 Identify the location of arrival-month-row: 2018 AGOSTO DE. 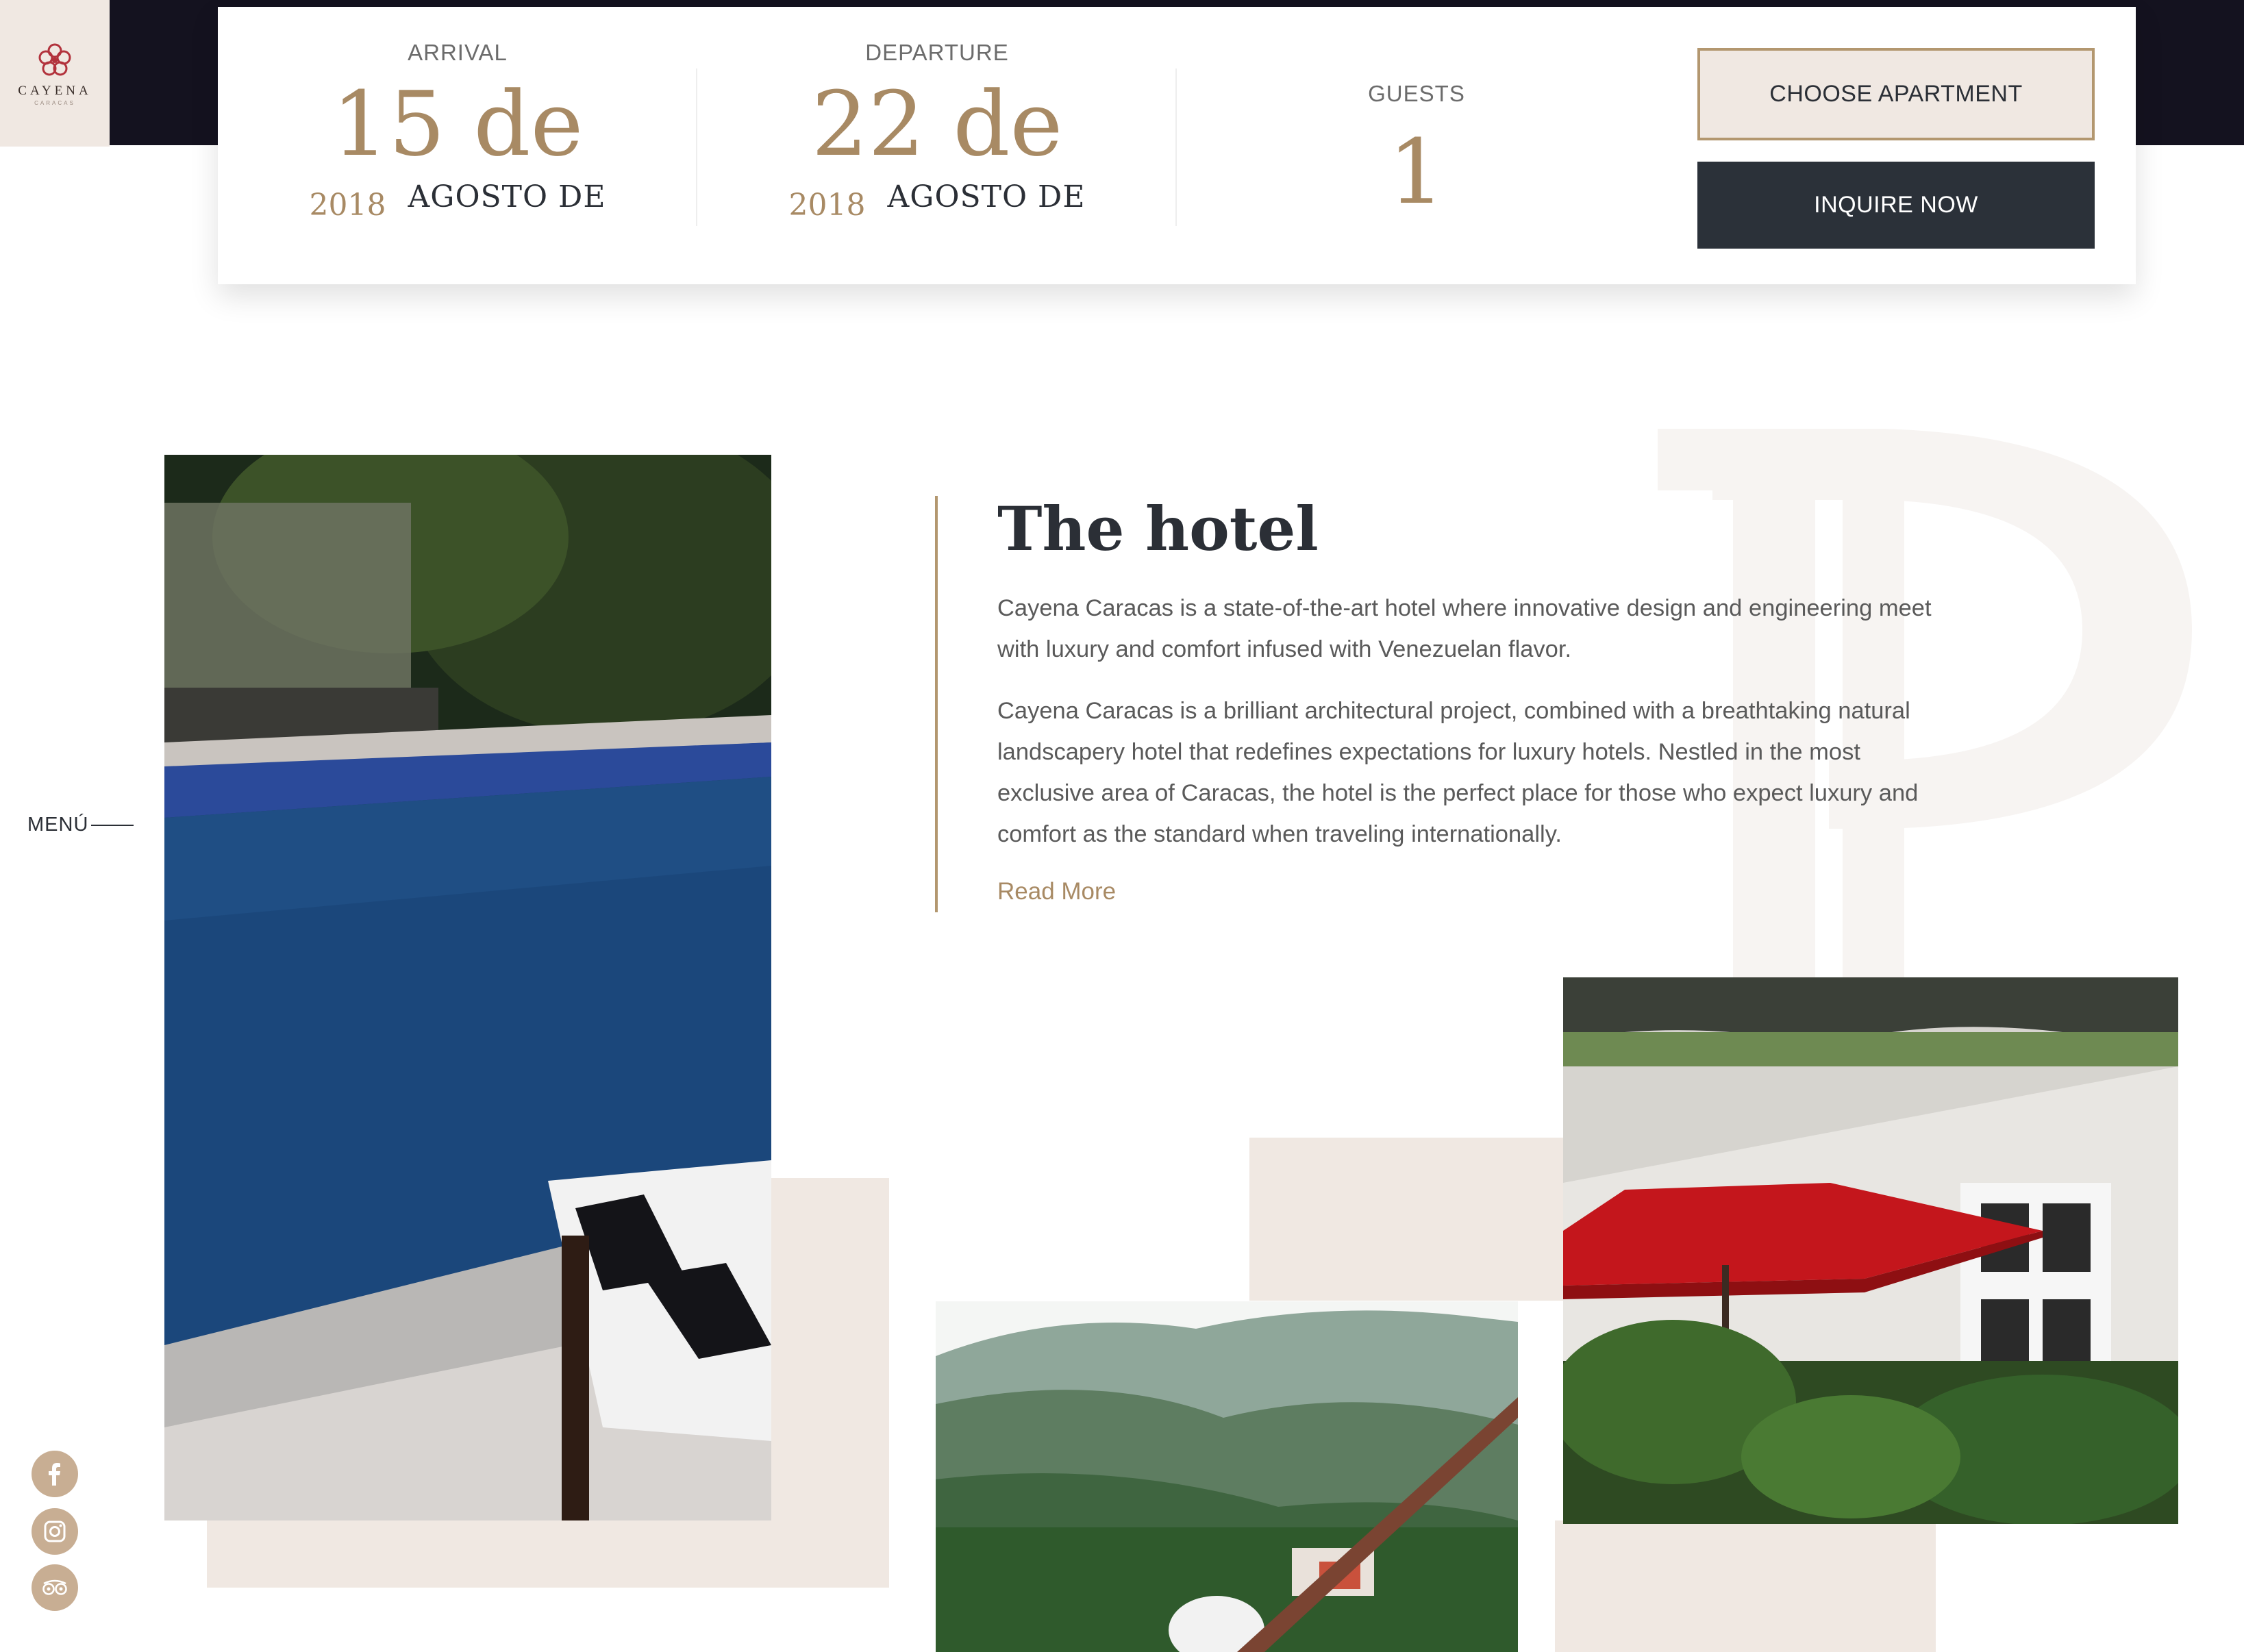
(457, 201).